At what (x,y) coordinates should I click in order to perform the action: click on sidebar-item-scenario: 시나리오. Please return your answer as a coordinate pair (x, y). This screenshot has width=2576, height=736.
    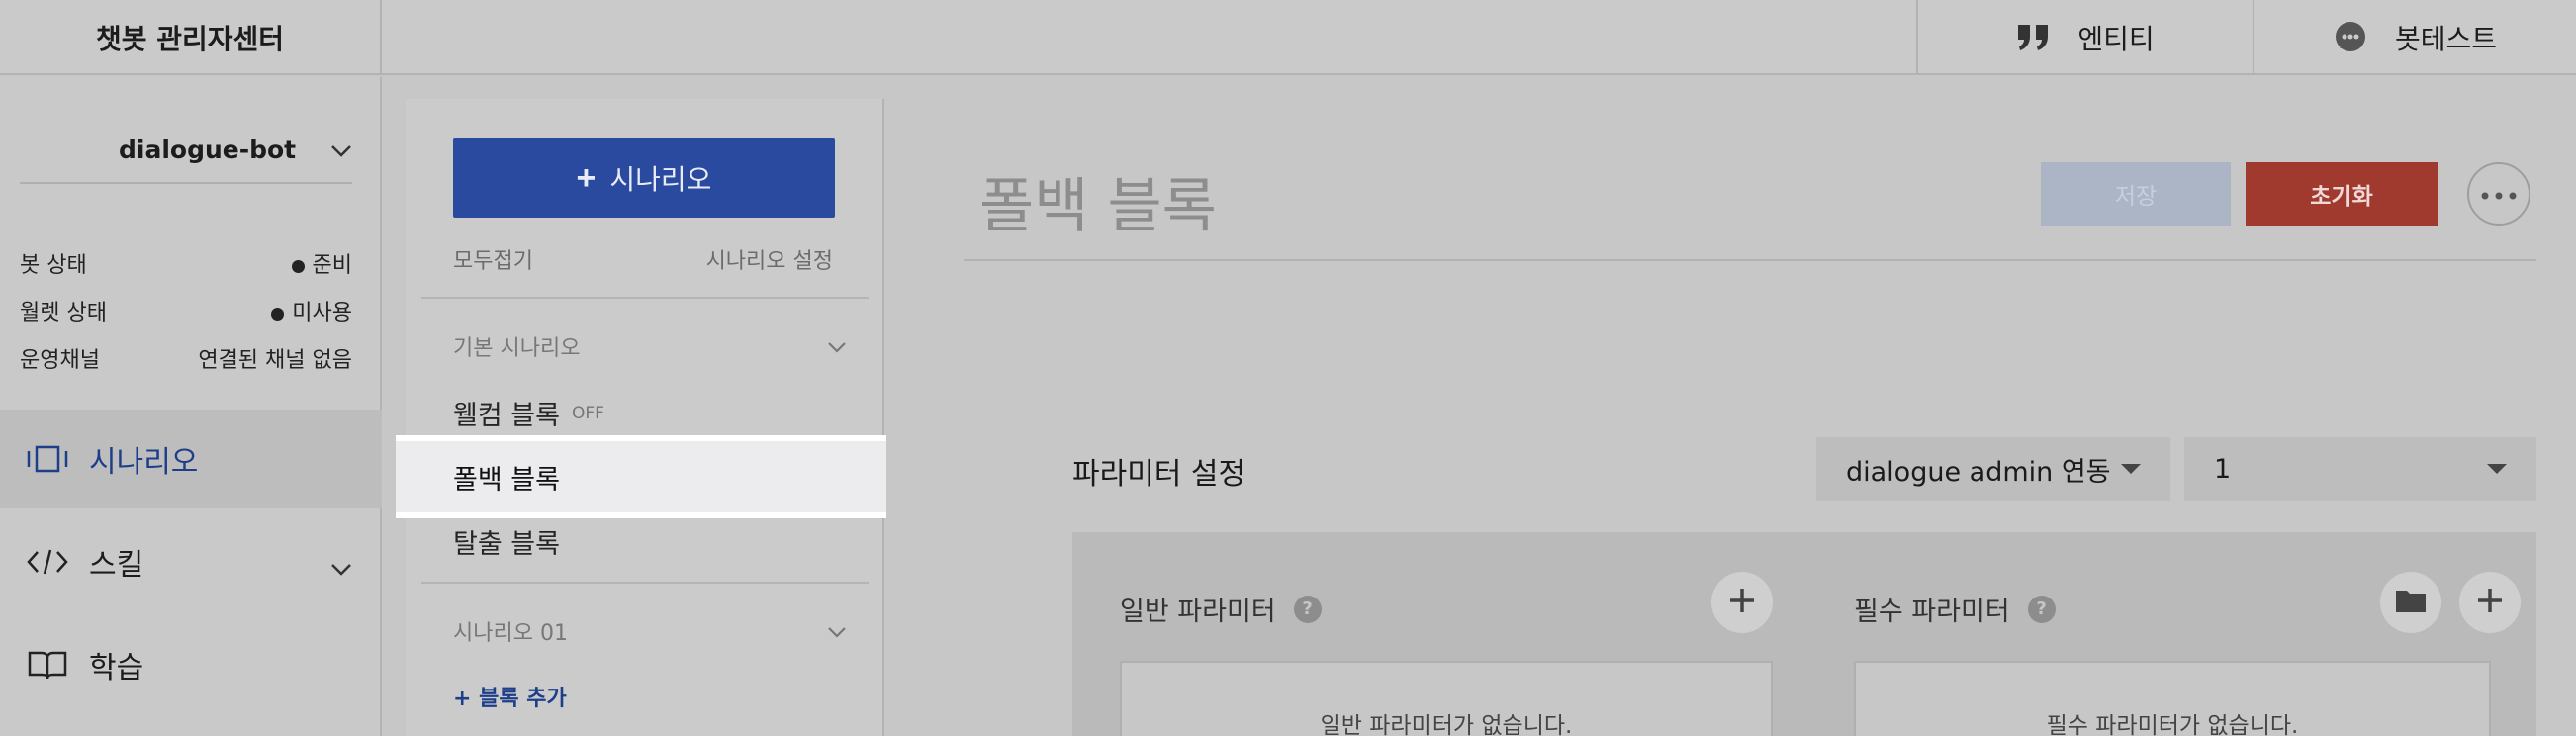
    Looking at the image, I should click on (191, 459).